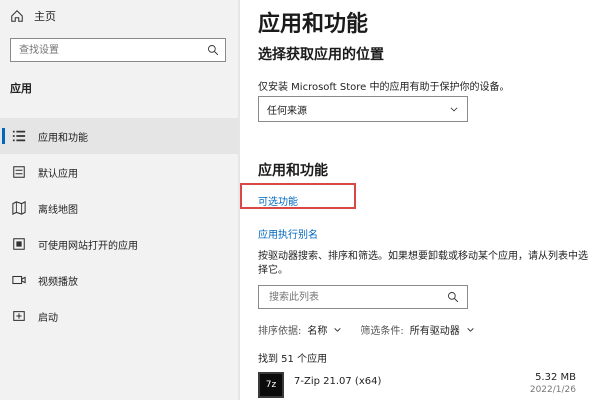  What do you see at coordinates (58, 282) in the screenshot?
I see `sidebar-item-label: 视频播放` at bounding box center [58, 282].